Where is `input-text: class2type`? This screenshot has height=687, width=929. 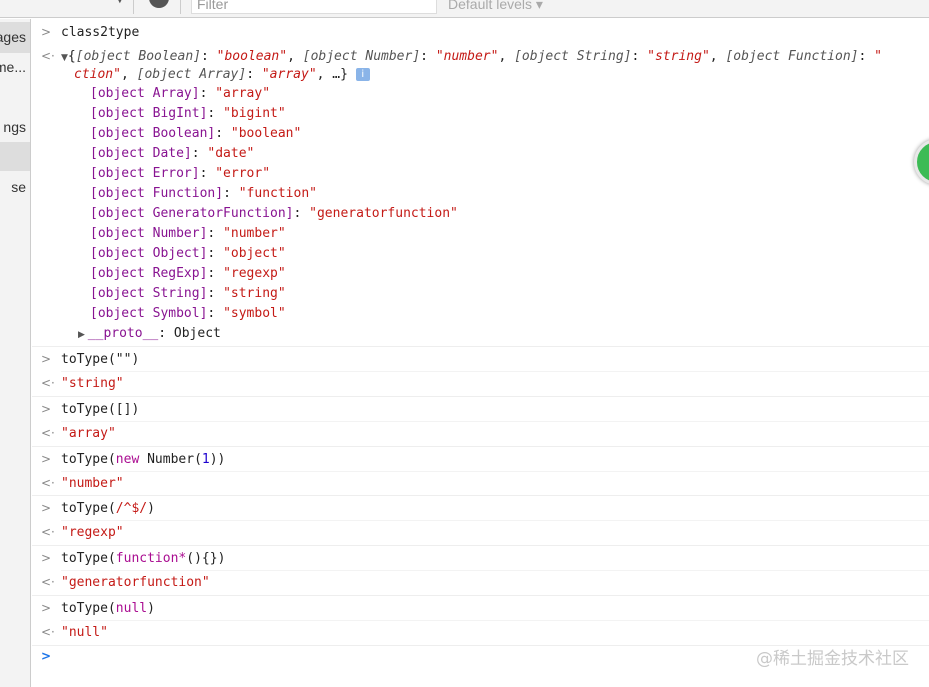
input-text: class2type is located at coordinates (100, 32).